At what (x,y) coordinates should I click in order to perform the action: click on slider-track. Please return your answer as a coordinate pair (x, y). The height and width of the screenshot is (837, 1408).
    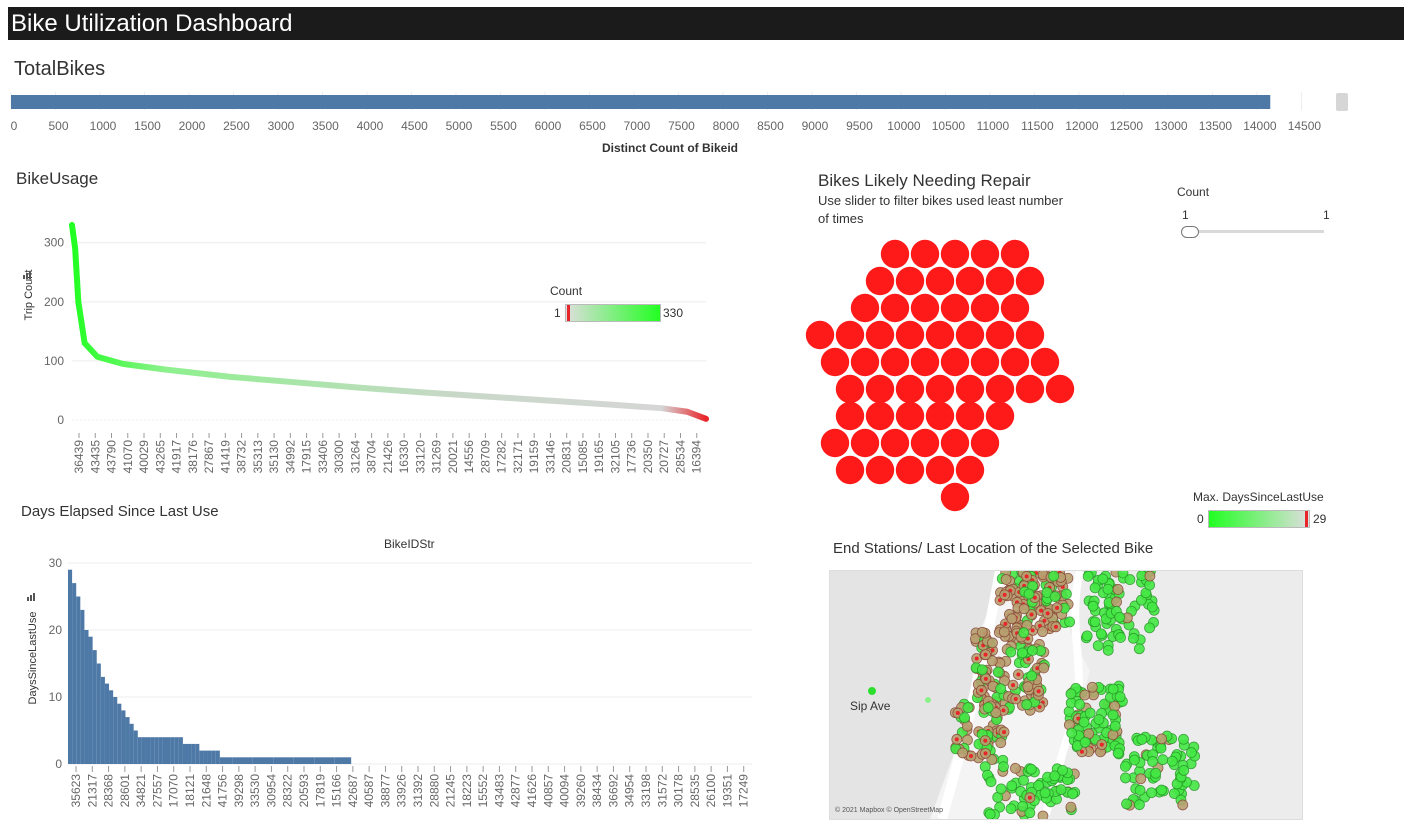
    Looking at the image, I should click on (1253, 231).